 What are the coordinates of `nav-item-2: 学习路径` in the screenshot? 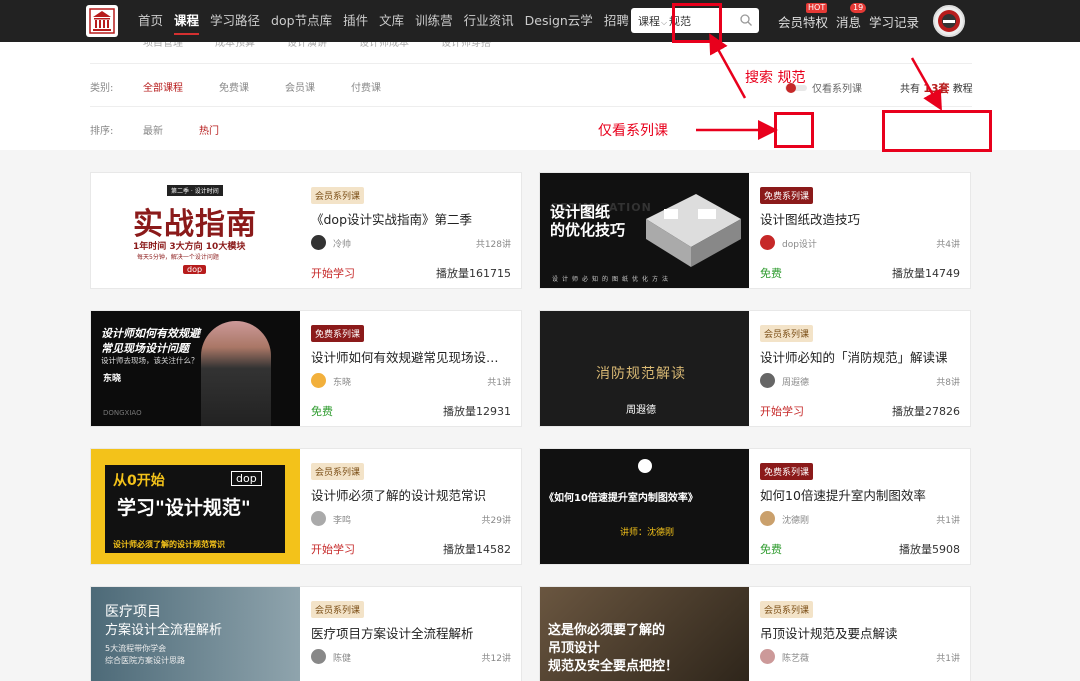 It's located at (235, 21).